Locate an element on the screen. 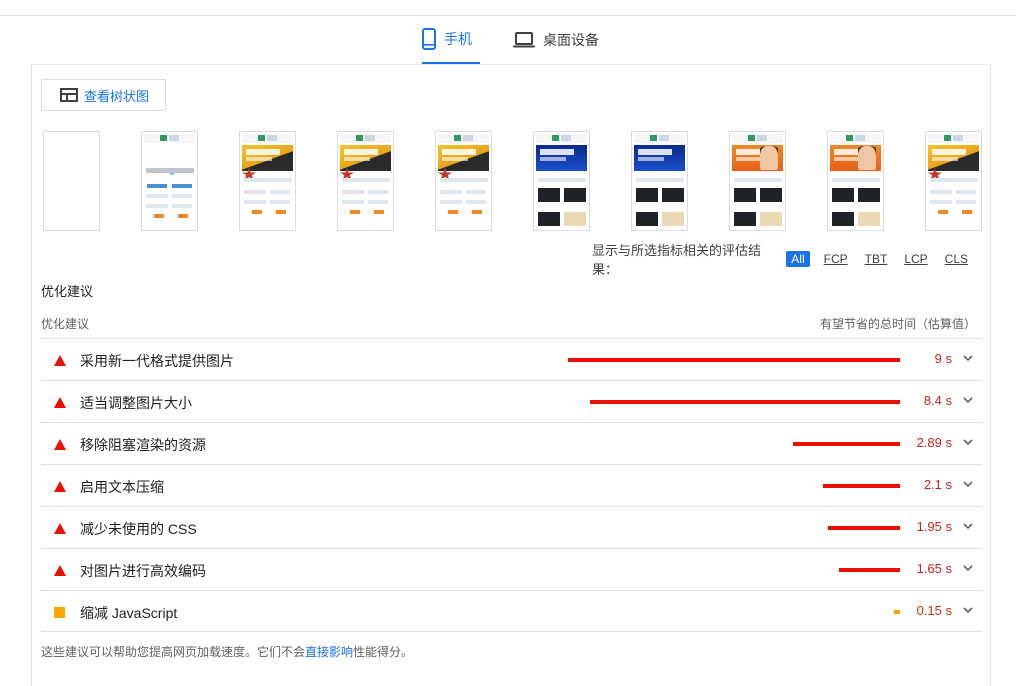 The width and height of the screenshot is (1031, 686). opportunity-title: 启用文本压缩 is located at coordinates (122, 487).